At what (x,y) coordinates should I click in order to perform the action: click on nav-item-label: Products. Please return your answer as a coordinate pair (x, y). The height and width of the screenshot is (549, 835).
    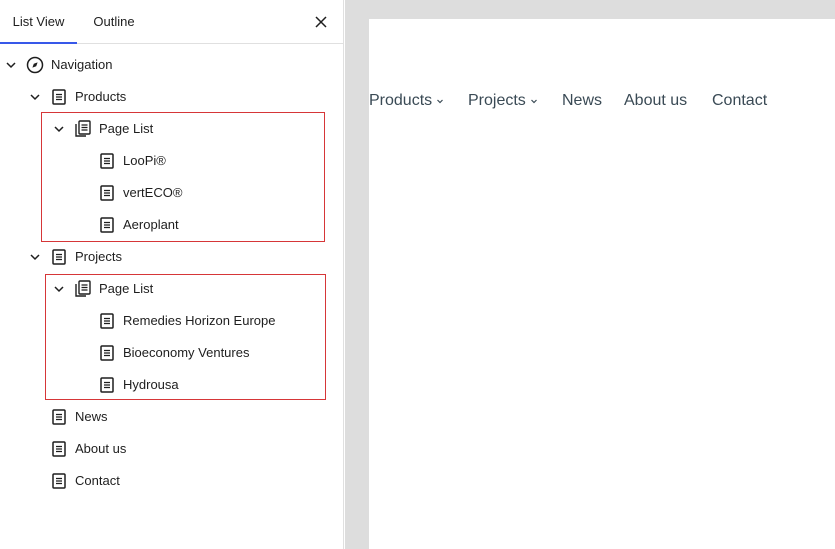
    Looking at the image, I should click on (401, 100).